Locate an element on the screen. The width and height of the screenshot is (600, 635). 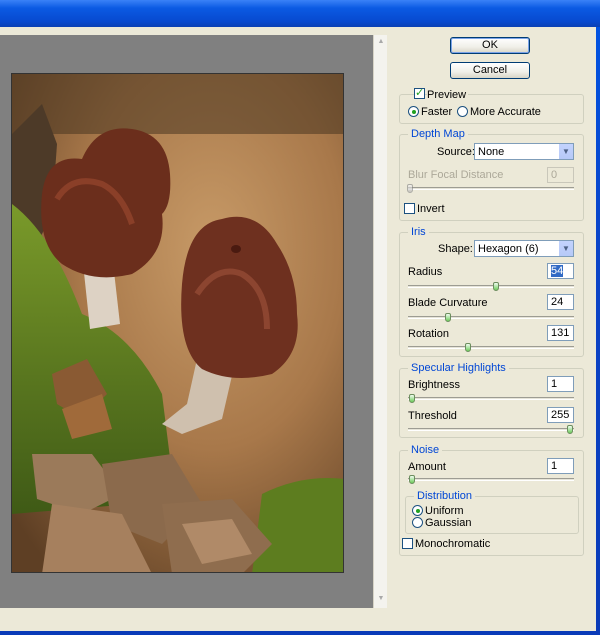
shape-select: Hexagon (6) ▼ is located at coordinates (524, 248).